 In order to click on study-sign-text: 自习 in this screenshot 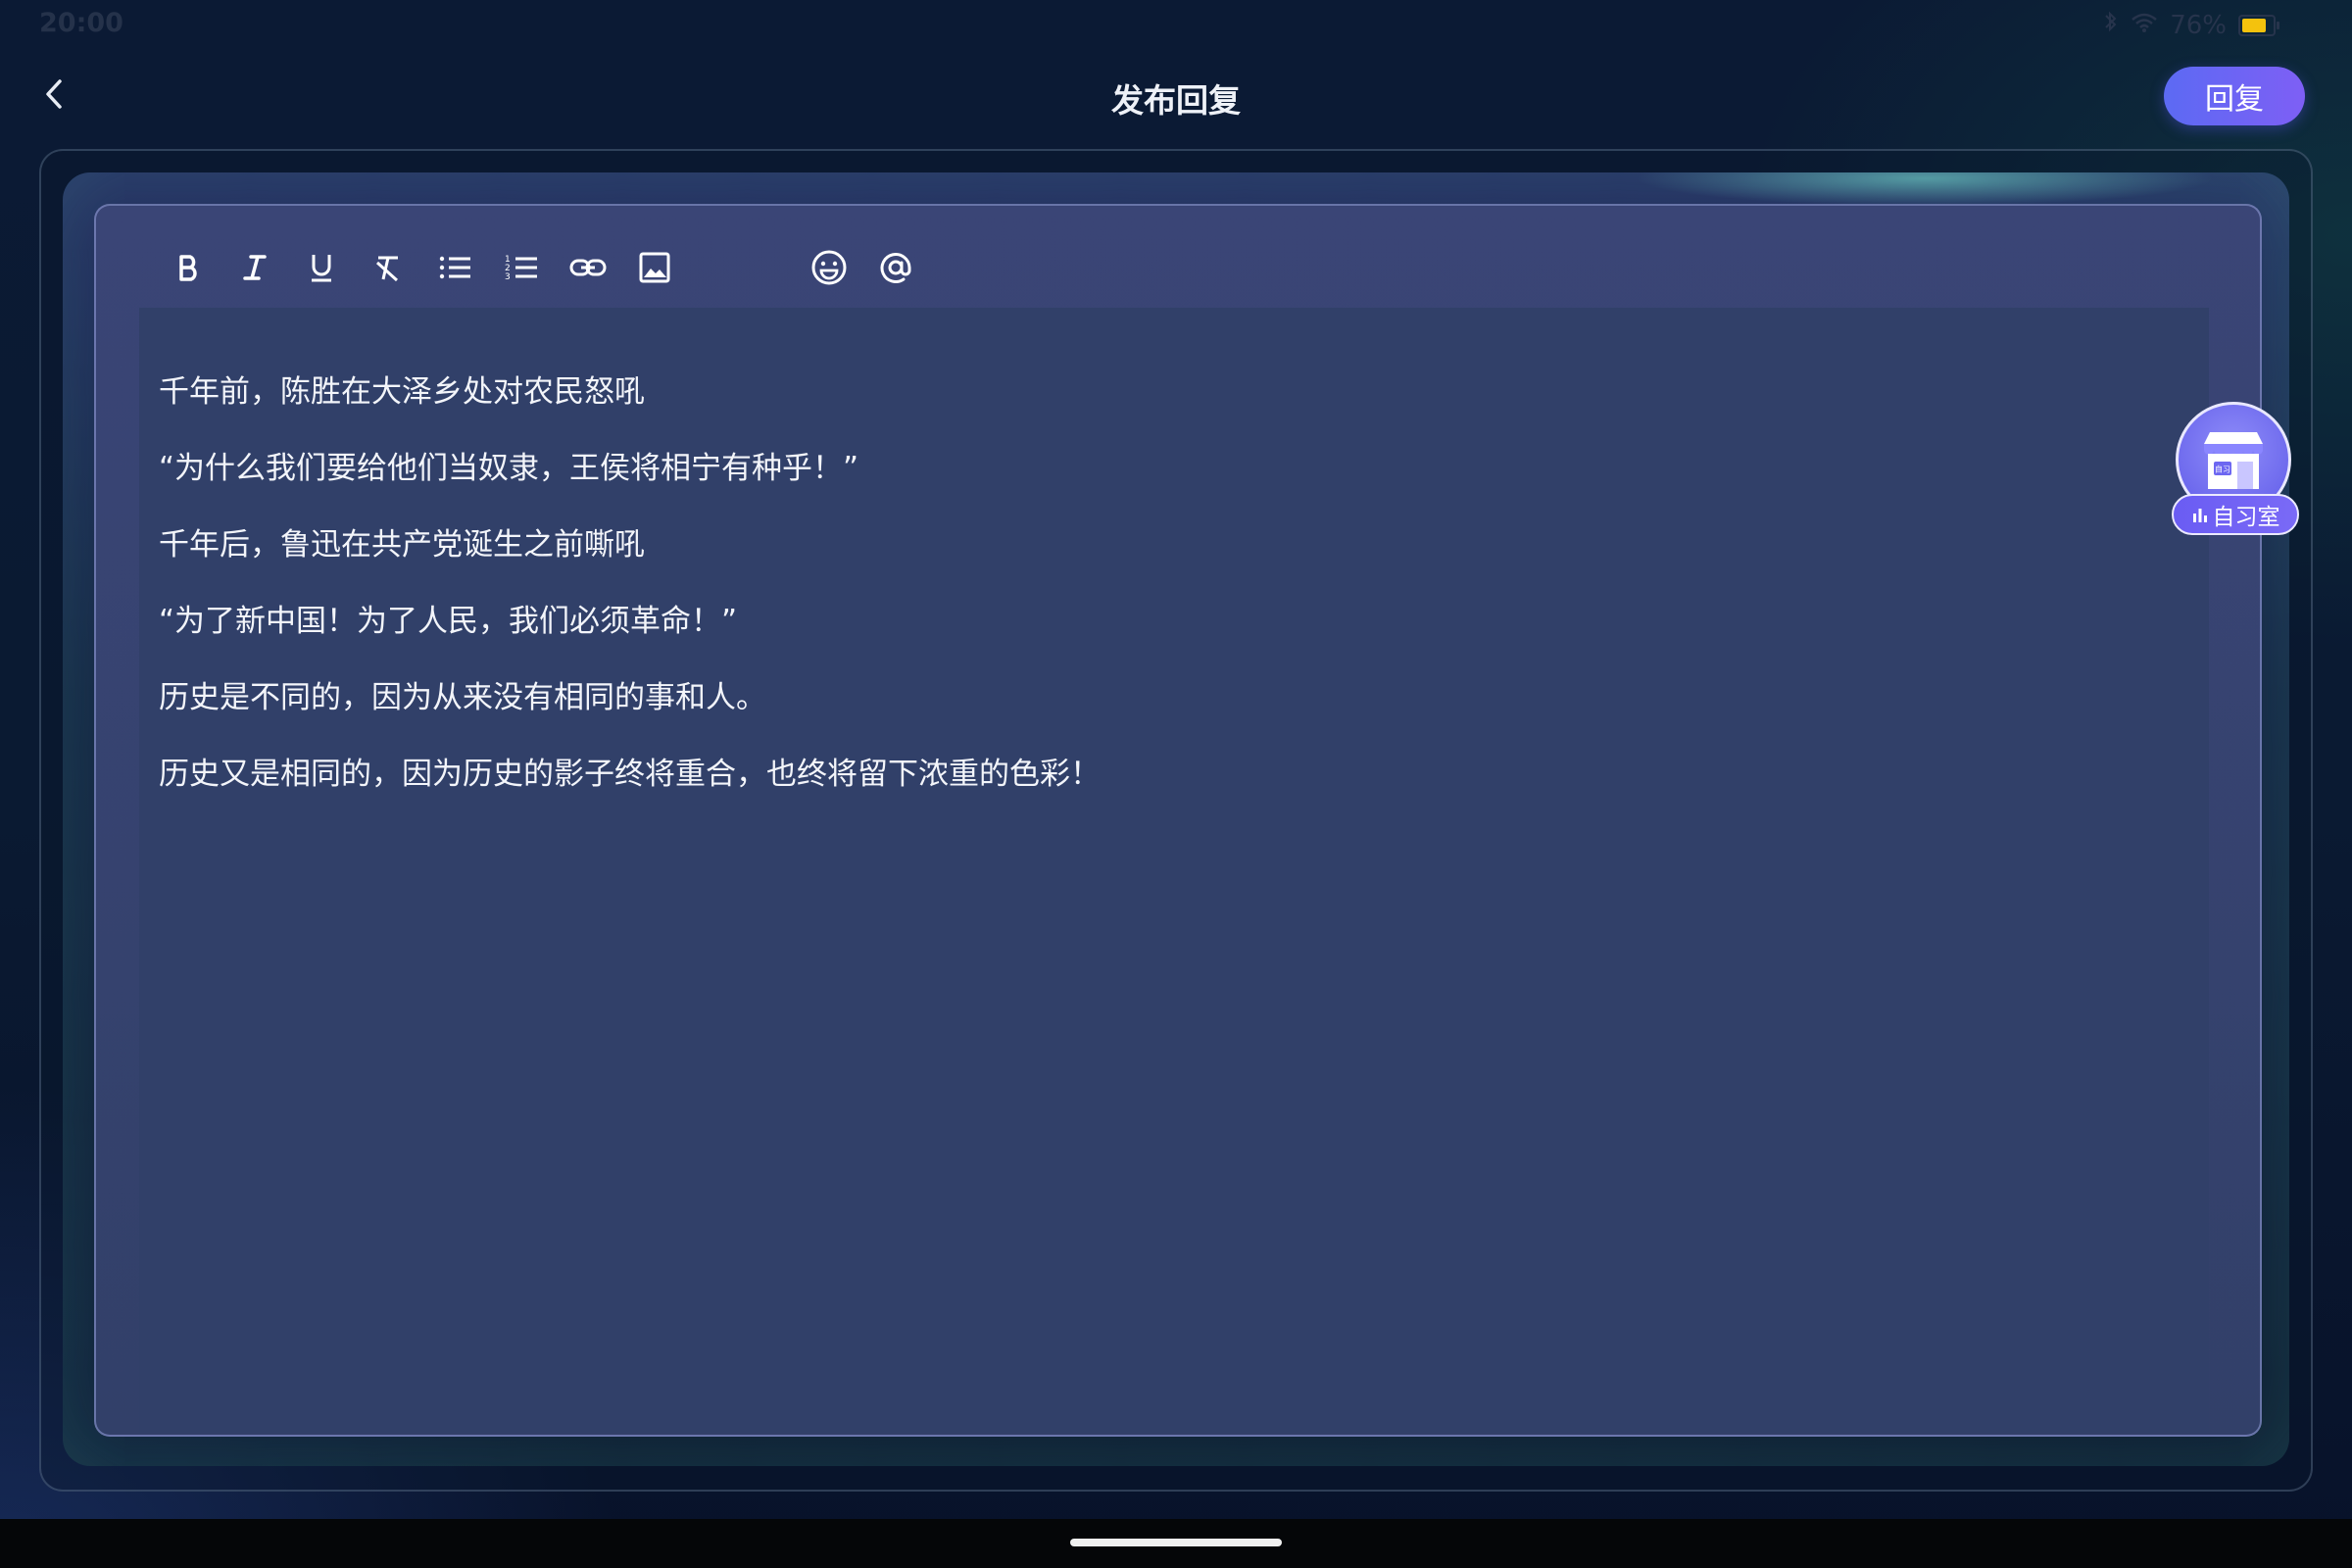, I will do `click(2222, 470)`.